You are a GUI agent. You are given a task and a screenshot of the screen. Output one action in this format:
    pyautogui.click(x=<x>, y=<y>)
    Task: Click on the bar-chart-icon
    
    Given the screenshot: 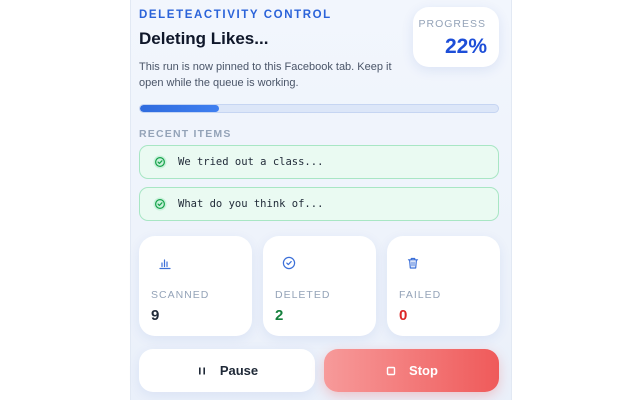 What is the action you would take?
    pyautogui.click(x=165, y=264)
    